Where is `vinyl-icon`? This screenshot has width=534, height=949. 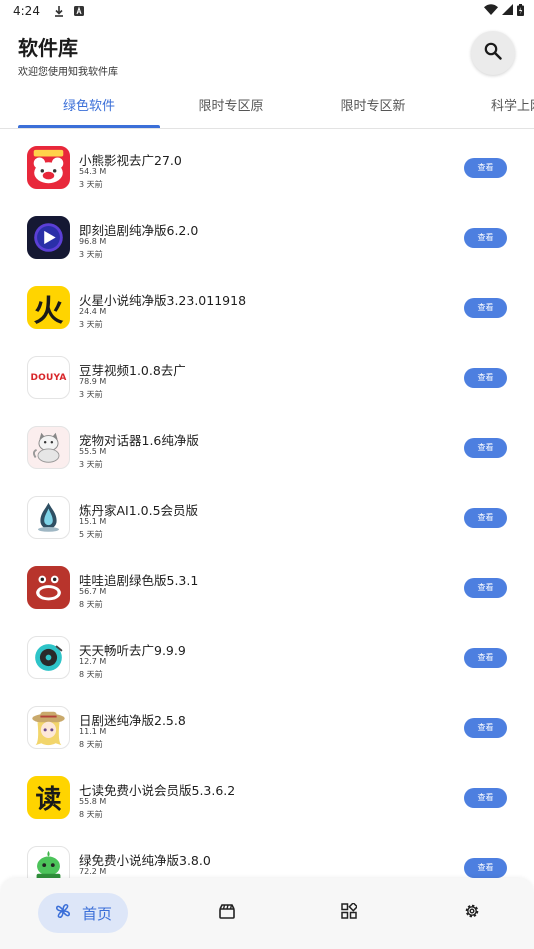
vinyl-icon is located at coordinates (48, 657).